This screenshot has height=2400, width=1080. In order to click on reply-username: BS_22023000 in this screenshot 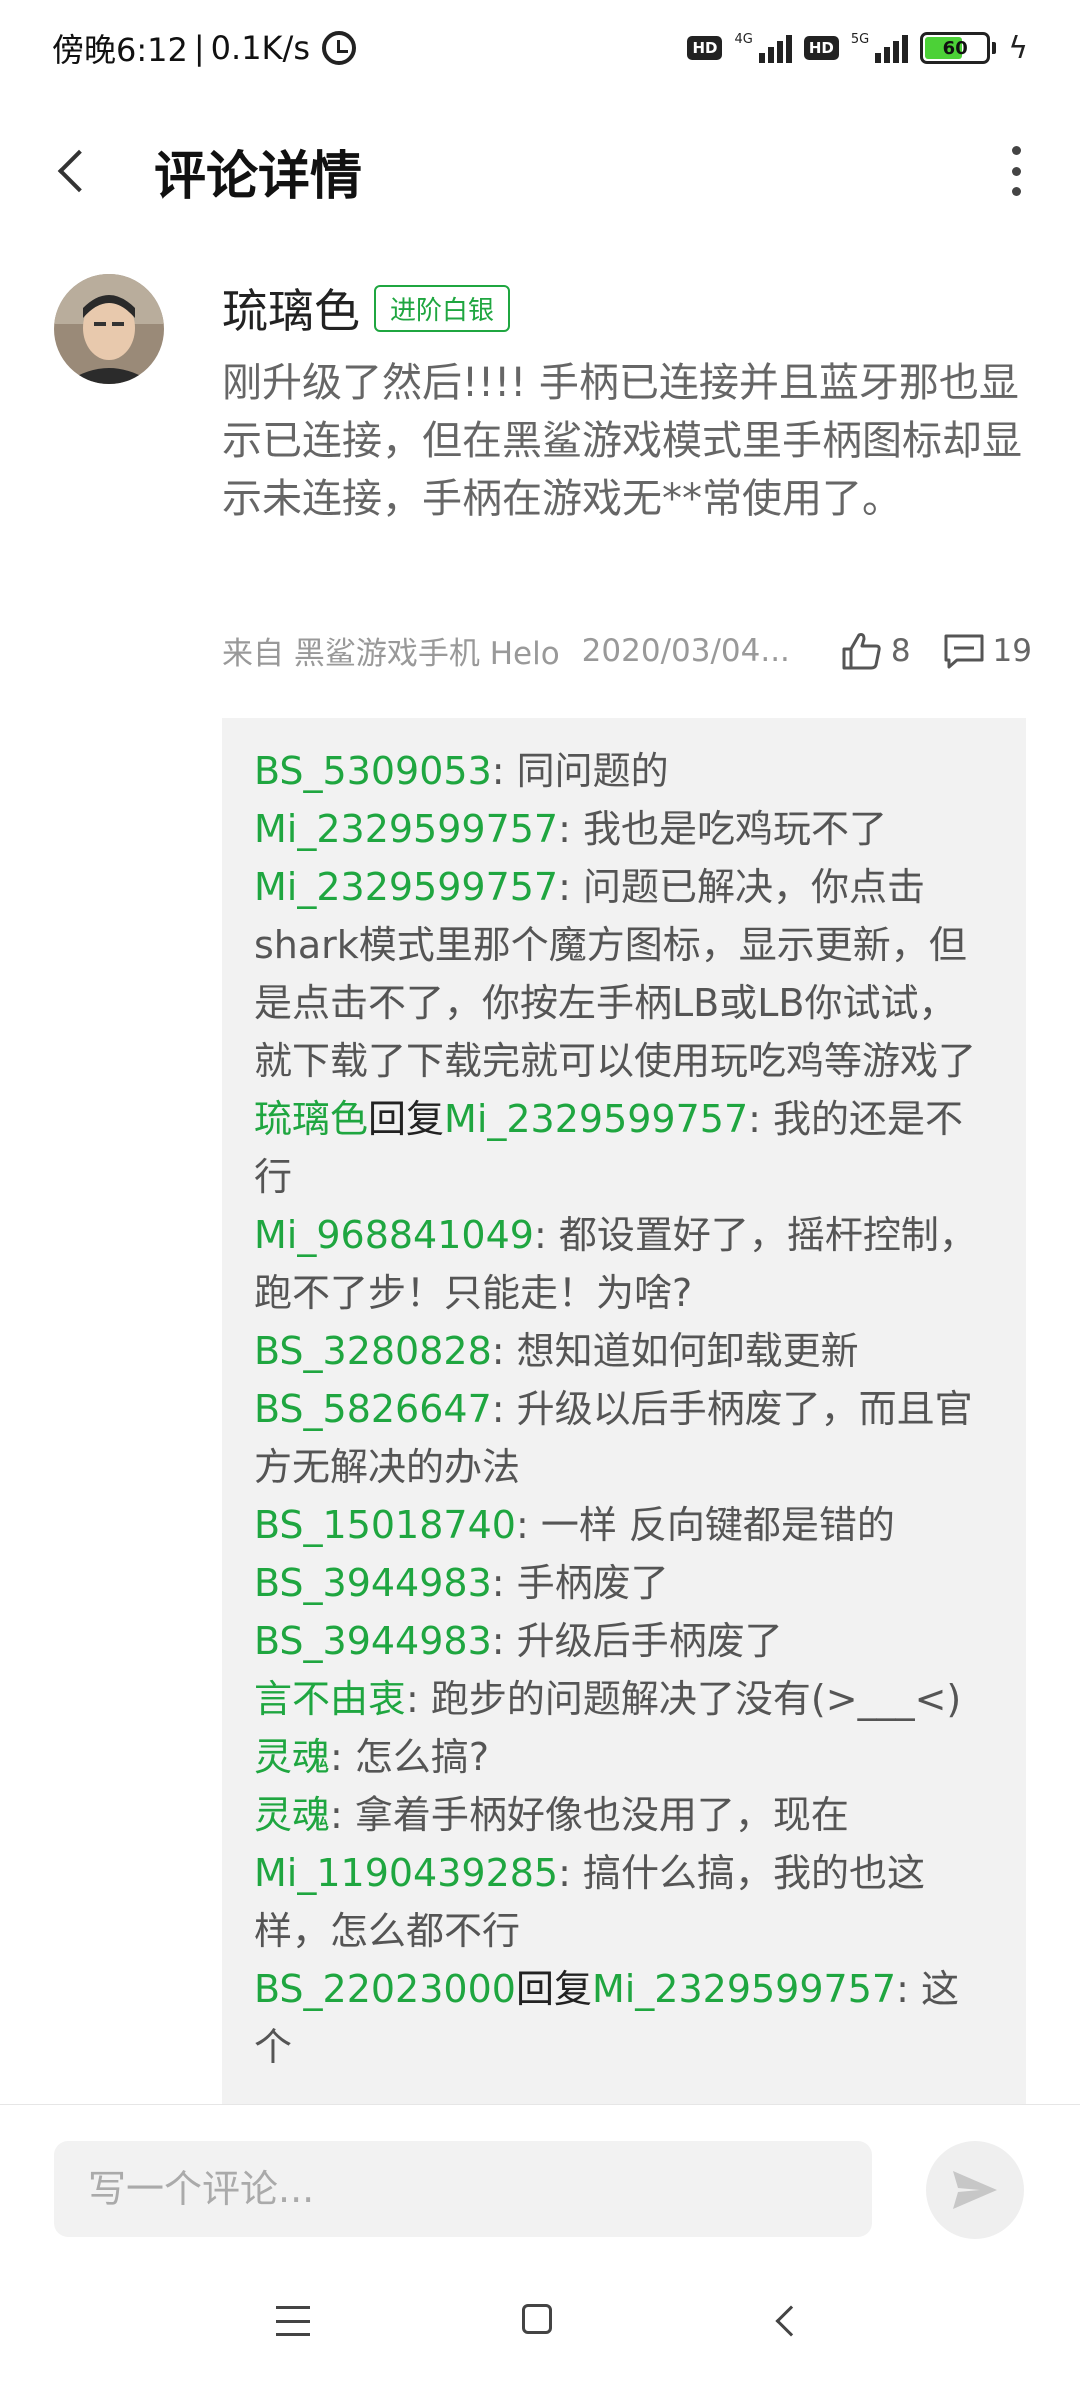, I will do `click(385, 1989)`.